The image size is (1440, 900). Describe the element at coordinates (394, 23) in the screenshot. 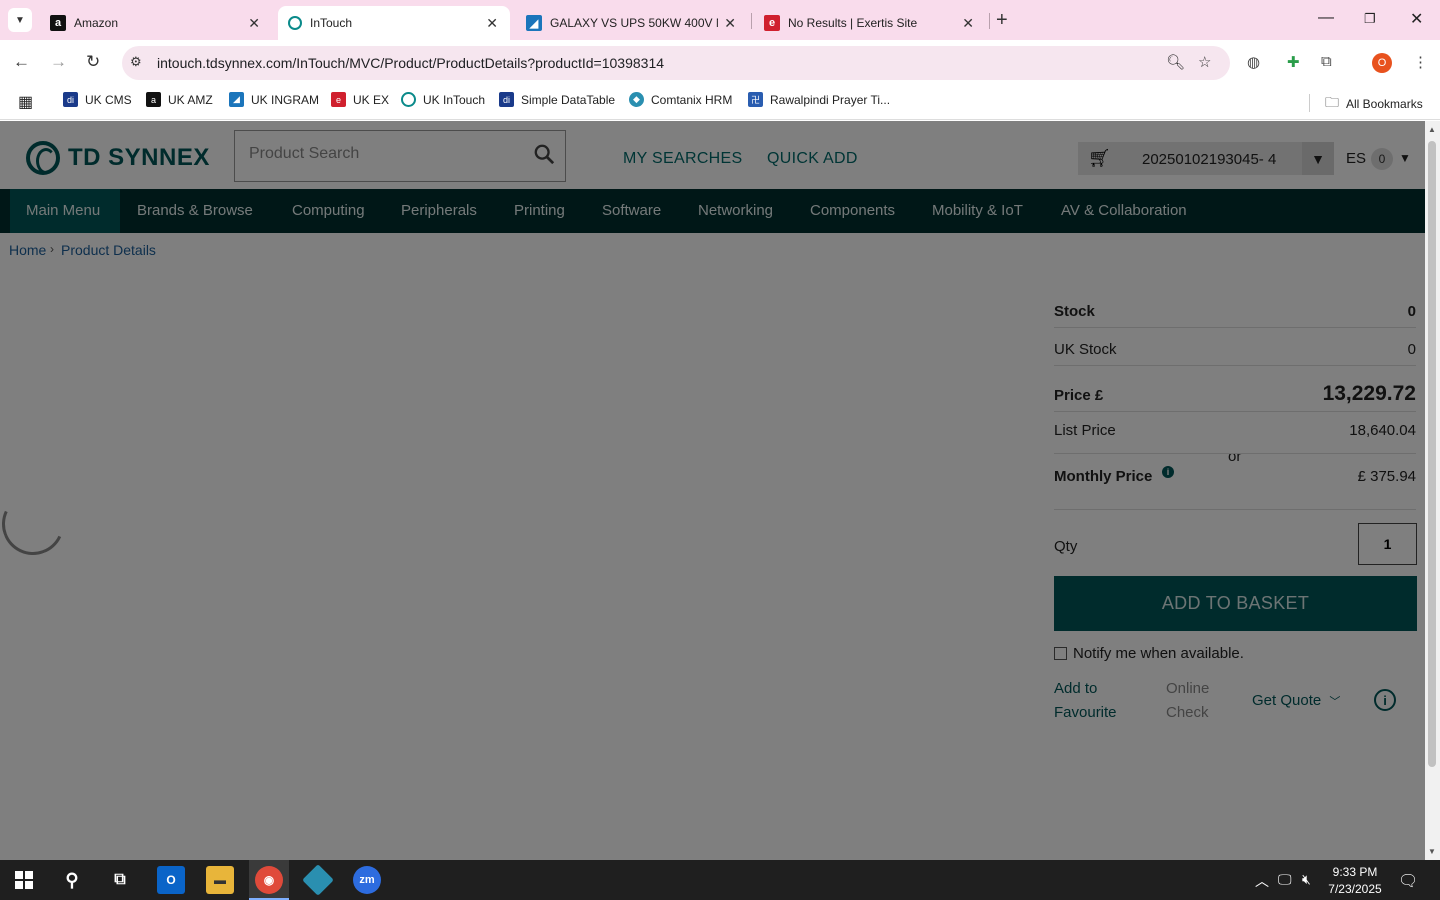

I see `tab-intouch: InTouch ✕` at that location.